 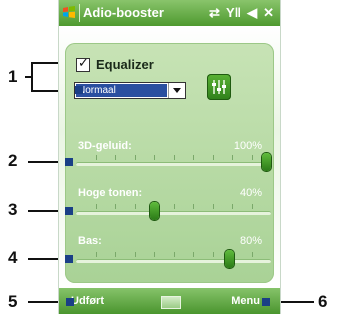 What do you see at coordinates (323, 301) in the screenshot?
I see `callout-6: 6` at bounding box center [323, 301].